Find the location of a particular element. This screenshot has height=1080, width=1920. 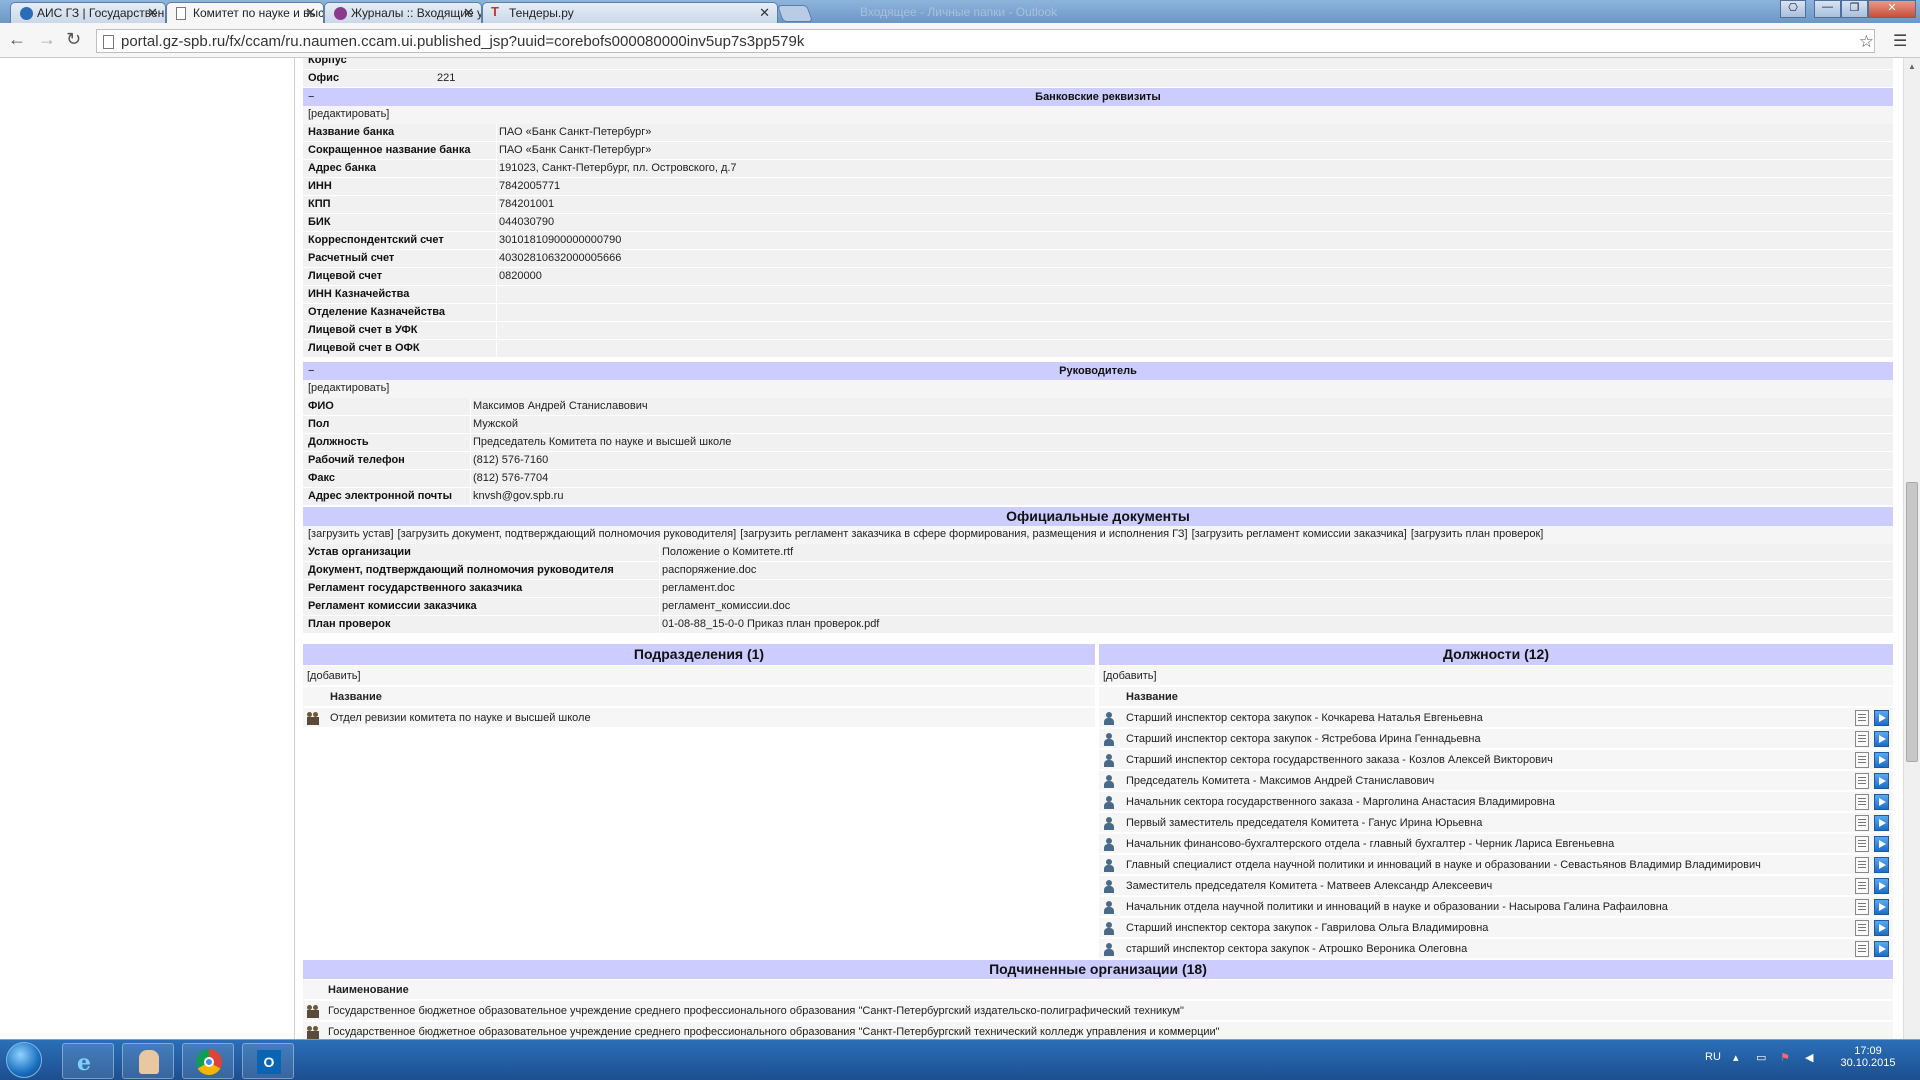

chrome-icon is located at coordinates (208, 1061).